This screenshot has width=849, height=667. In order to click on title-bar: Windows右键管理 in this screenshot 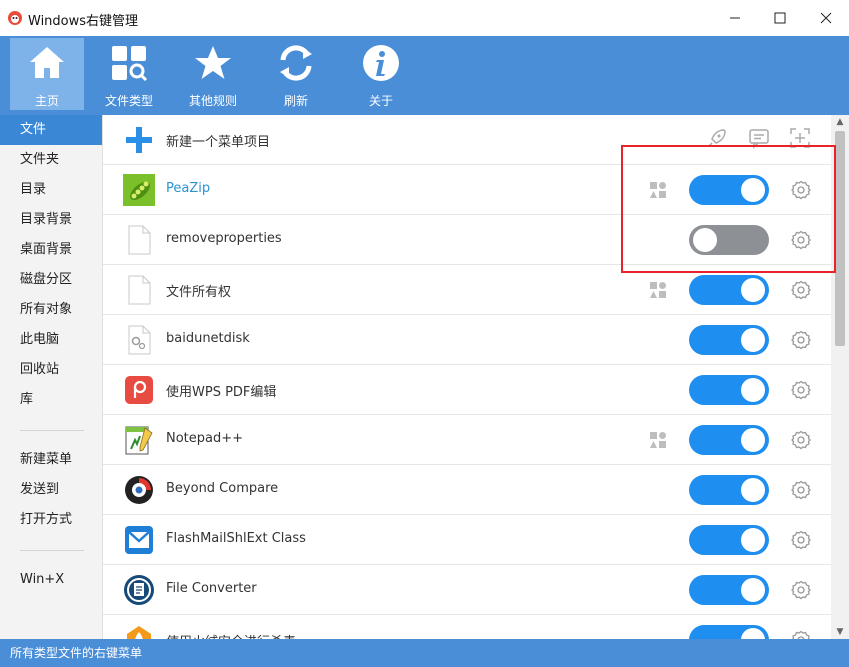, I will do `click(424, 18)`.